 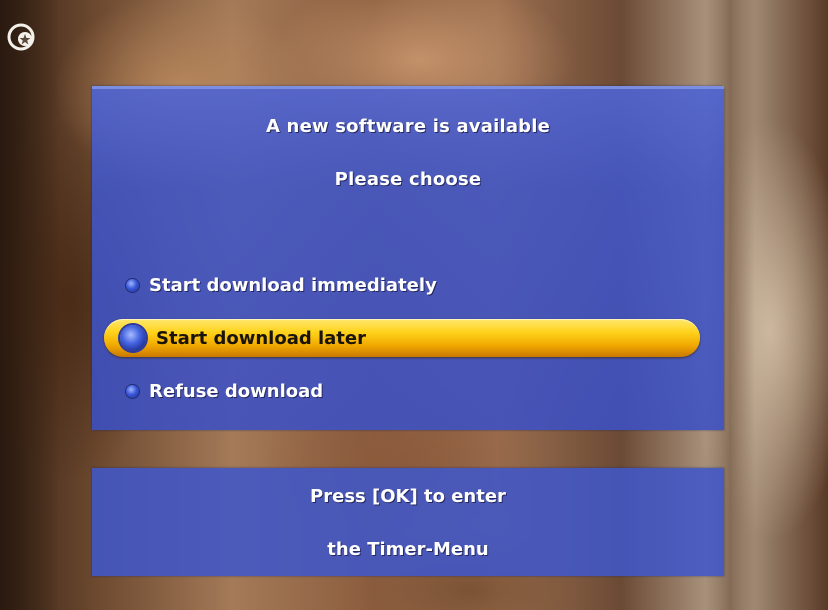 What do you see at coordinates (408, 179) in the screenshot?
I see `dialog-subtitle: Please choose` at bounding box center [408, 179].